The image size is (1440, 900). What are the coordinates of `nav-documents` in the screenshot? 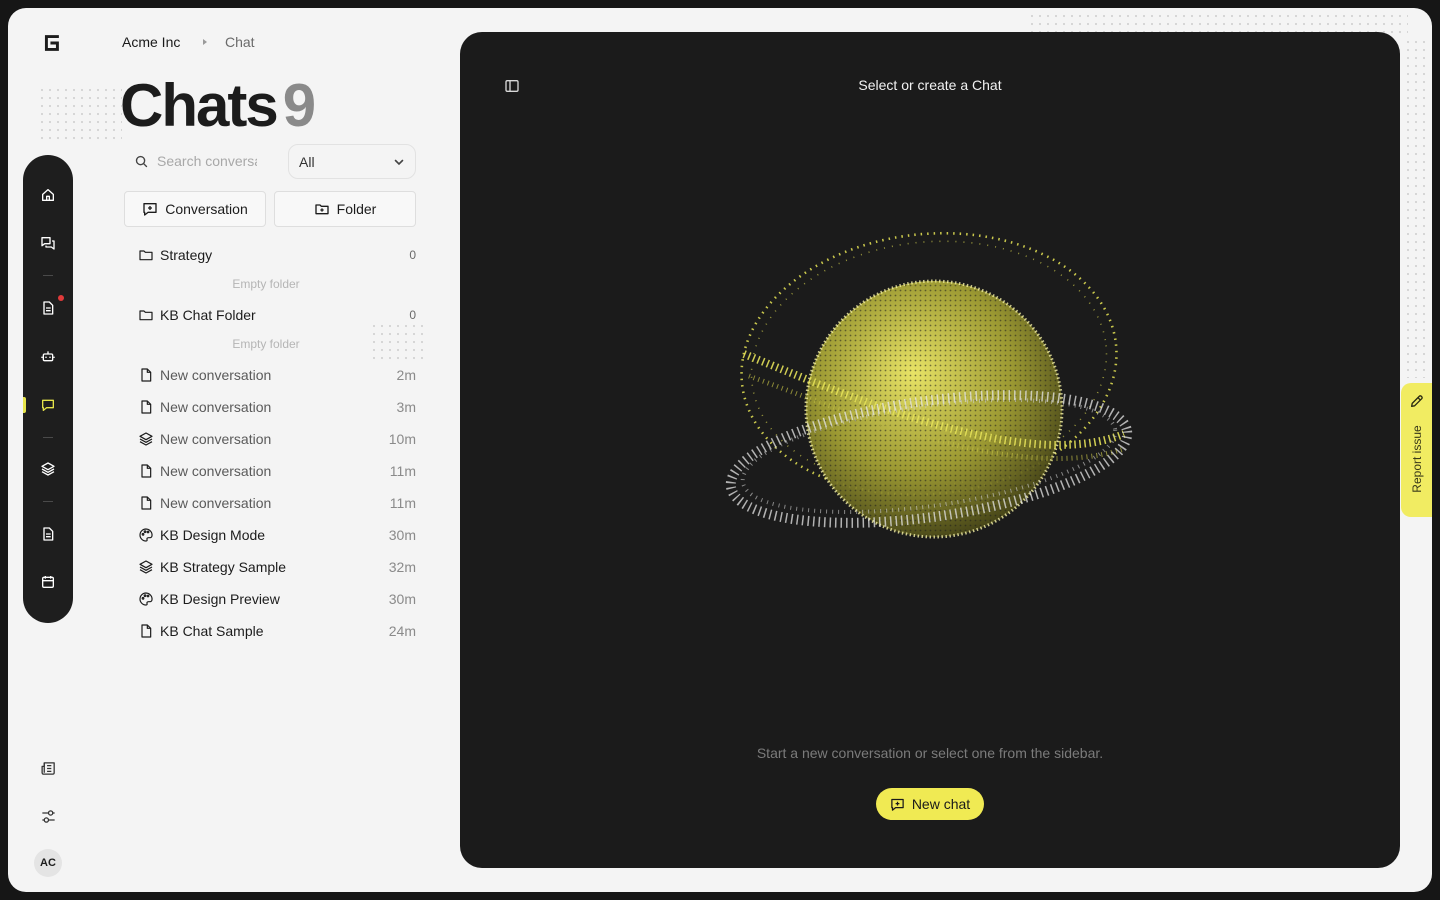 It's located at (48, 308).